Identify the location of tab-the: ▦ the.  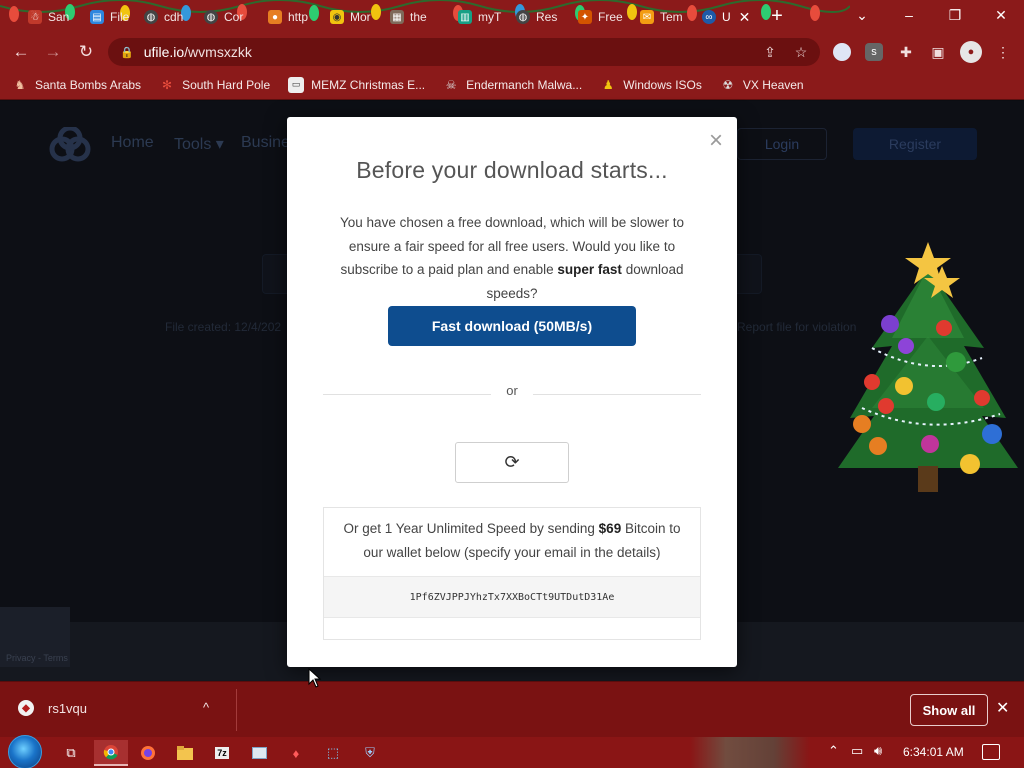
(410, 17).